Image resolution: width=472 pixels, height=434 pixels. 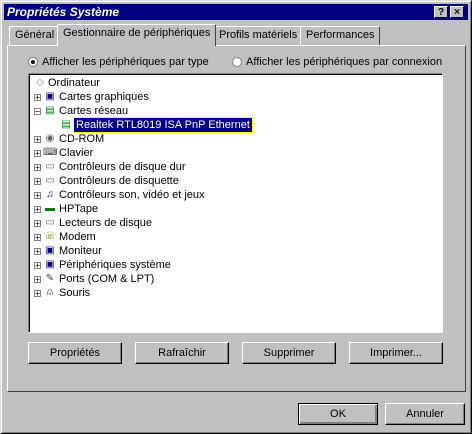 I want to click on help-button: ?, so click(x=441, y=12).